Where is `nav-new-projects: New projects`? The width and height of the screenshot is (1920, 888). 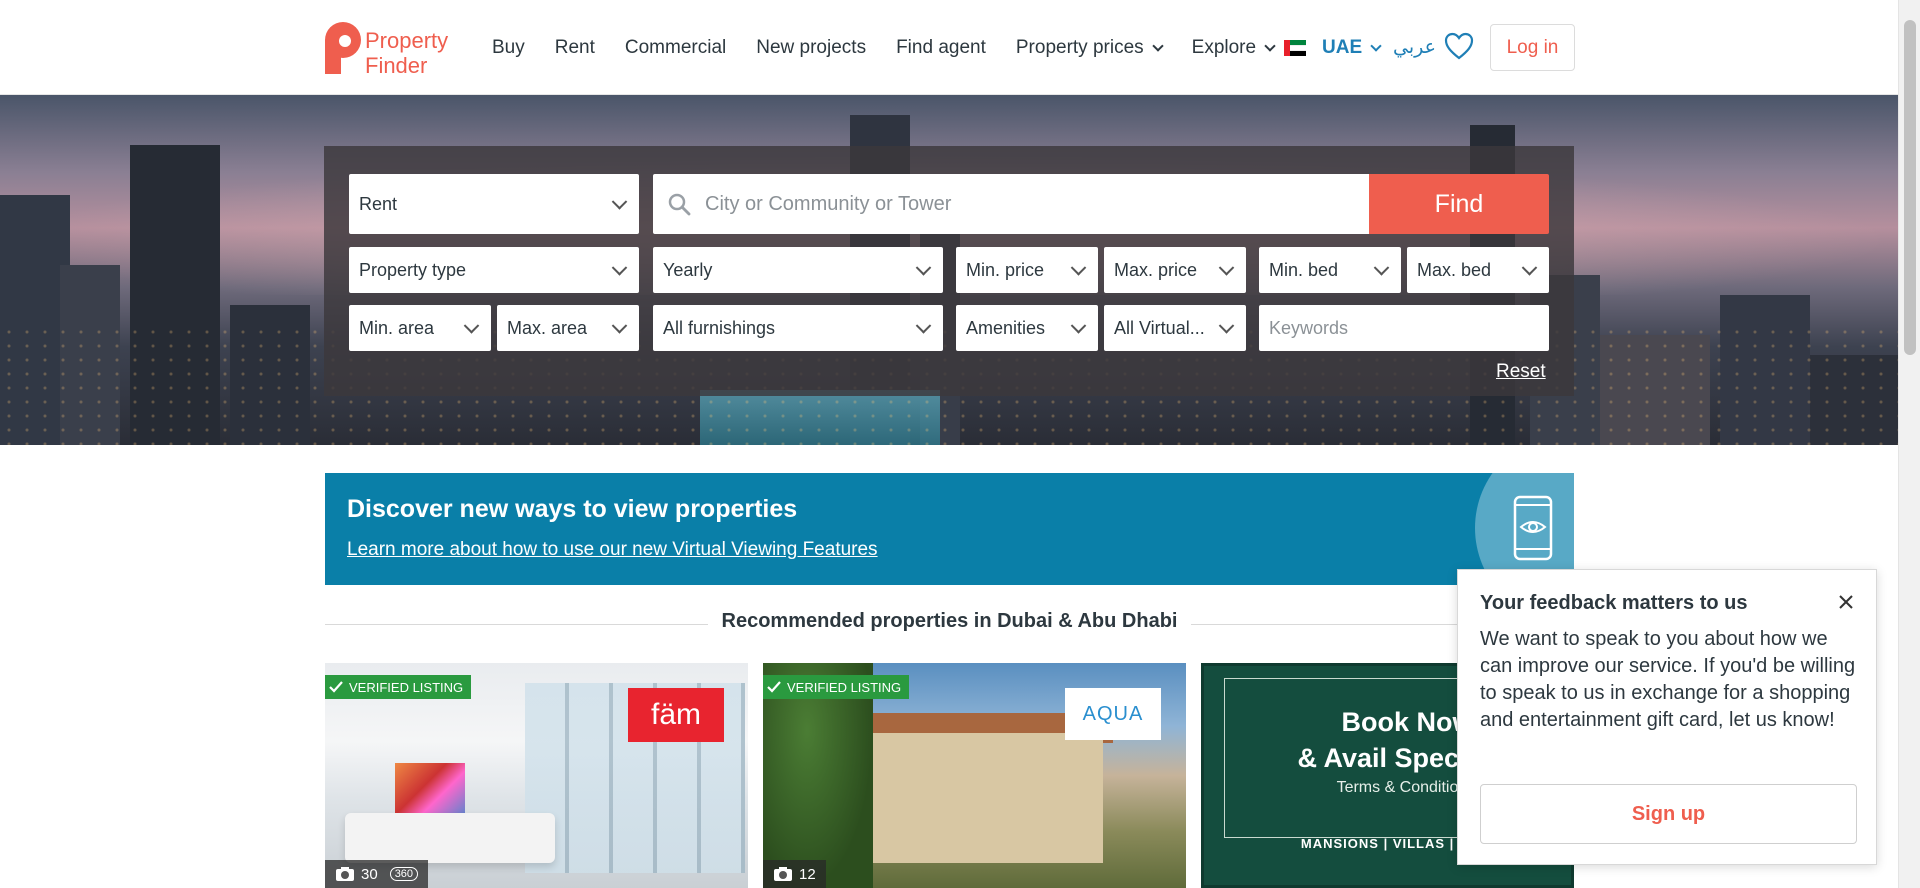
nav-new-projects: New projects is located at coordinates (811, 48).